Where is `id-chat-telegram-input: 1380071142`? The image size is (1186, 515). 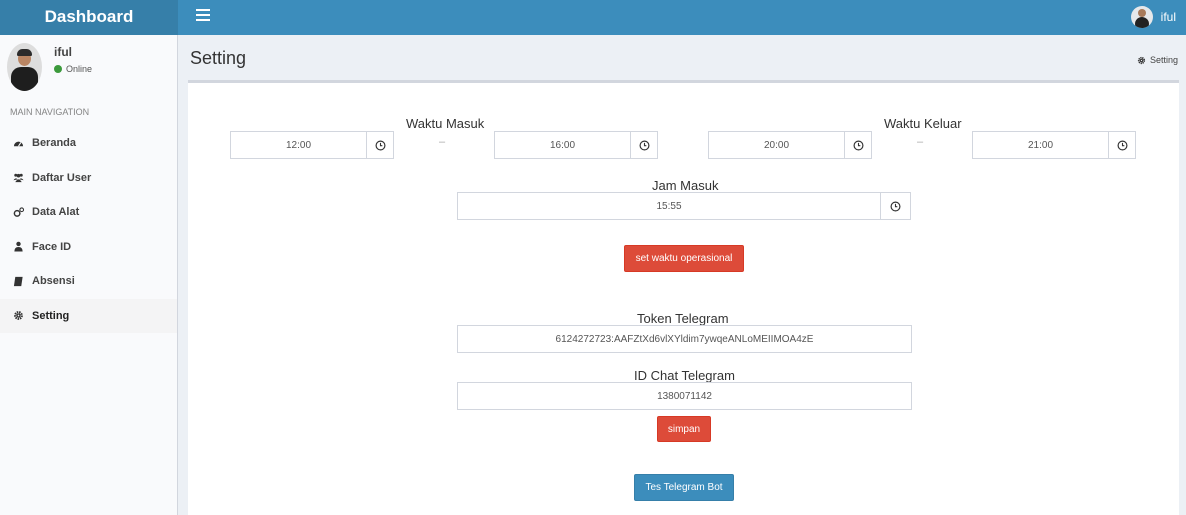
id-chat-telegram-input: 1380071142 is located at coordinates (684, 396).